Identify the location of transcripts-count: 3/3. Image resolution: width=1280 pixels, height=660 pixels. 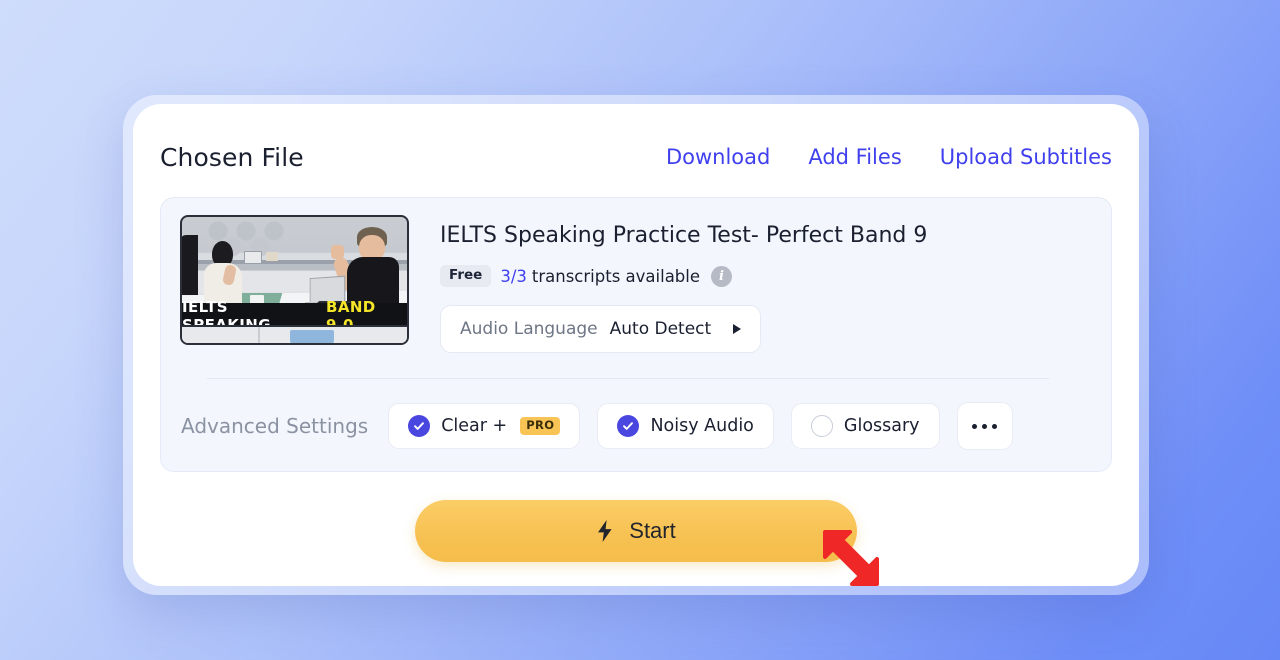
(513, 276).